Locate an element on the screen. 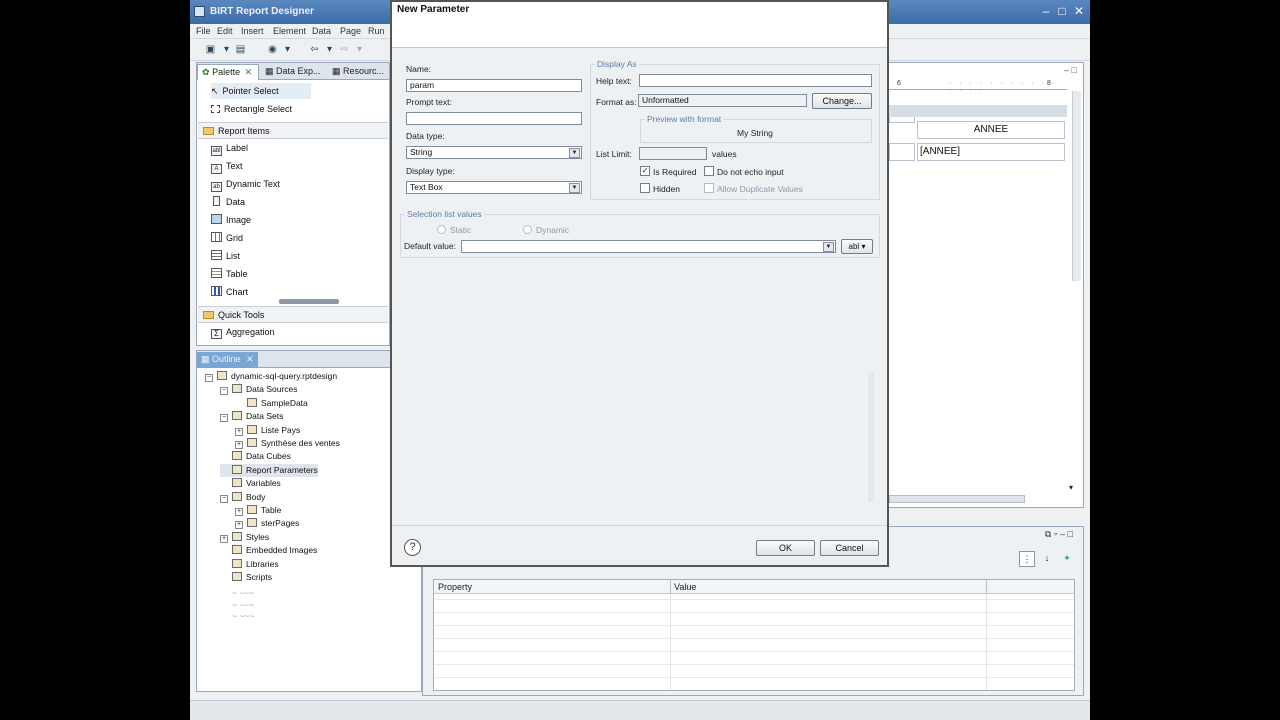 The height and width of the screenshot is (720, 1280). table-data-cell: [ANNEE] is located at coordinates (991, 152).